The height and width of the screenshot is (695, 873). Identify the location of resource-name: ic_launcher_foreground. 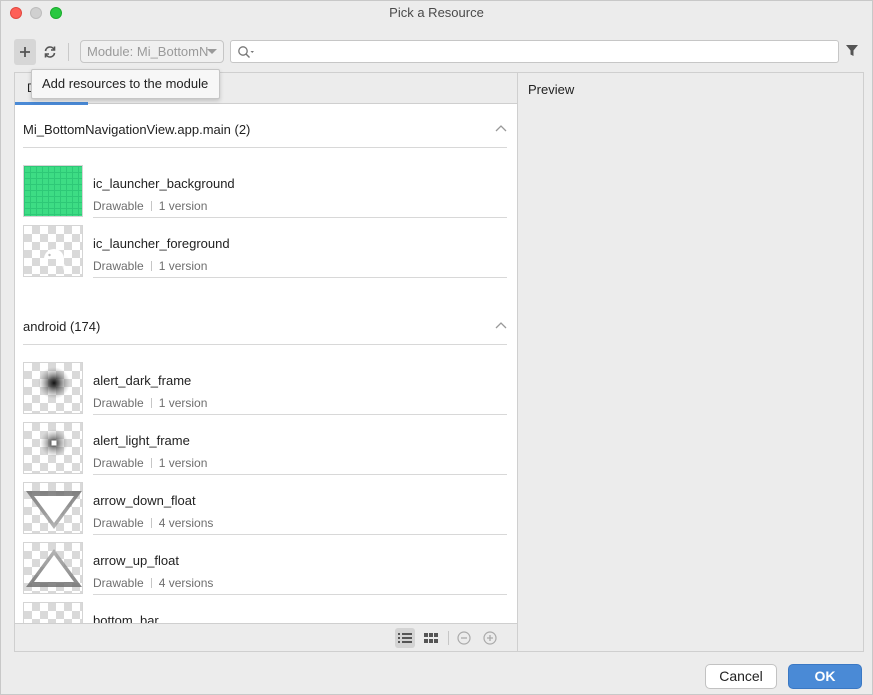
(161, 243).